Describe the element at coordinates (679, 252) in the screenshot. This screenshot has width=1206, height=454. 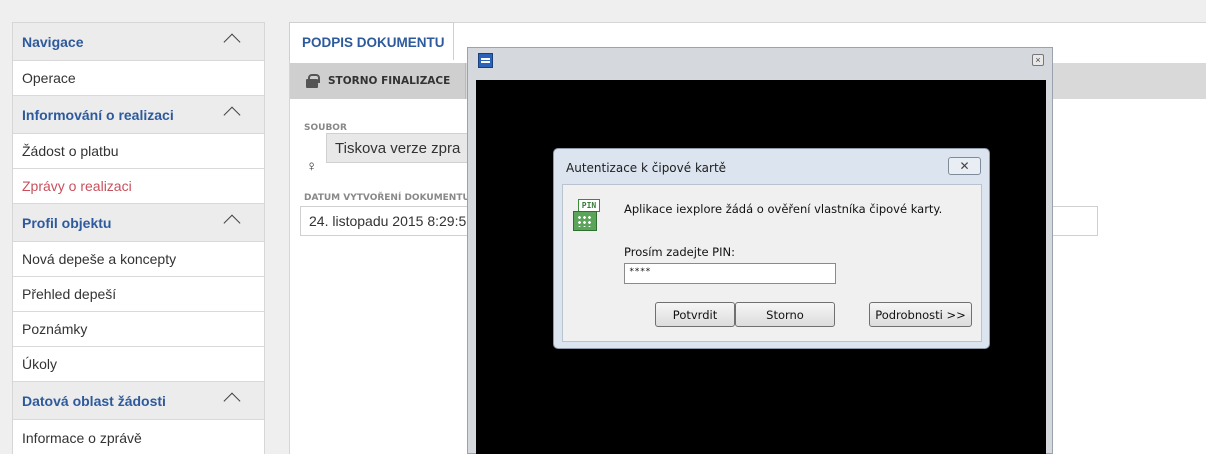
I see `pin-label: Prosím zadejte PIN:` at that location.